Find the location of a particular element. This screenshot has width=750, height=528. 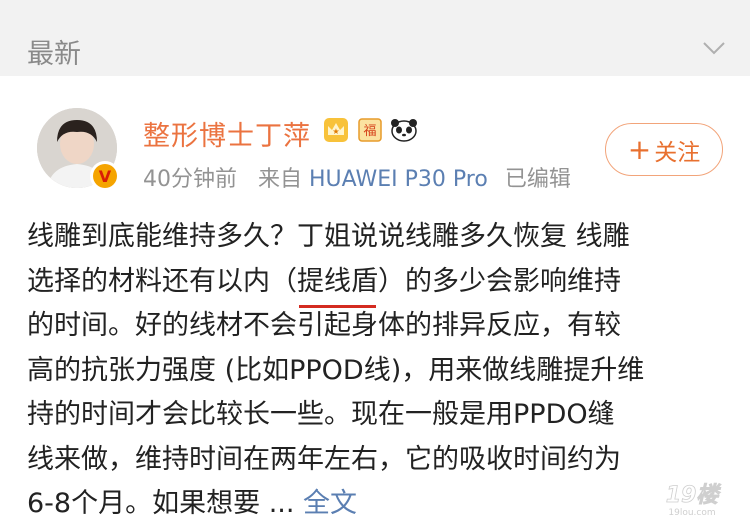

follow-button: + 关注 is located at coordinates (664, 149).